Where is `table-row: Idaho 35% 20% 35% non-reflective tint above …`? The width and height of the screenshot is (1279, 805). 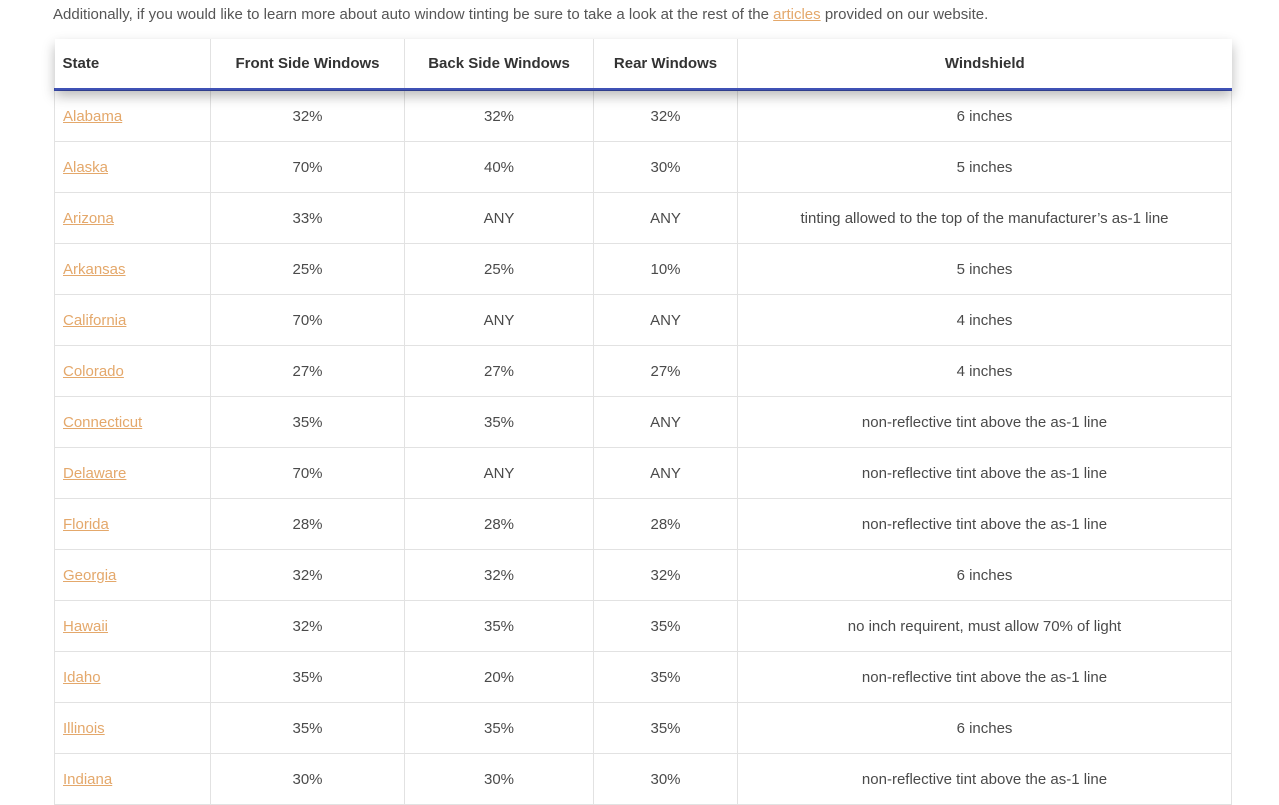 table-row: Idaho 35% 20% 35% non-reflective tint above … is located at coordinates (643, 677).